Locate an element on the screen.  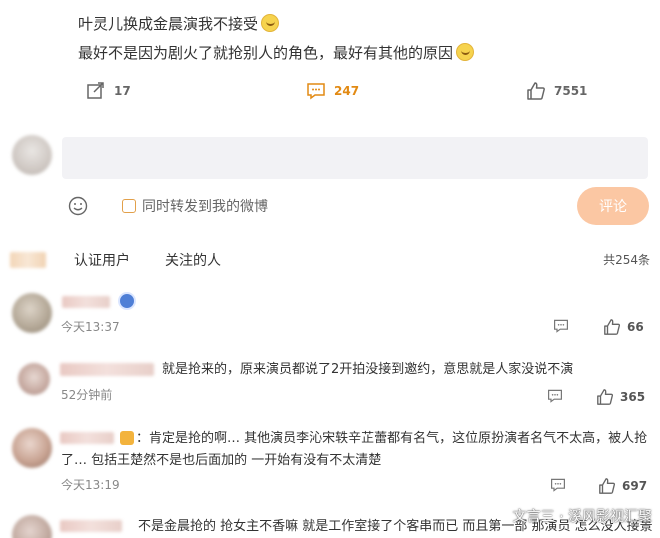
sort-hot-tab-blurred is located at coordinates (28, 260).